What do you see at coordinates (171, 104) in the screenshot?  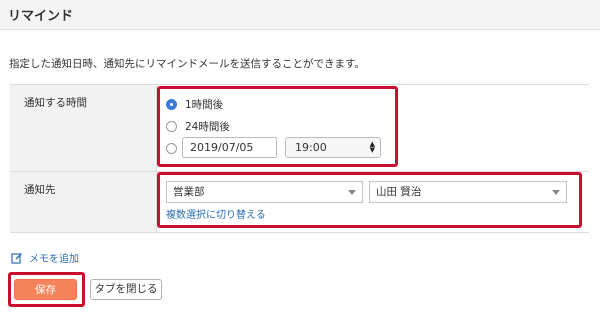 I see `radio-1hour` at bounding box center [171, 104].